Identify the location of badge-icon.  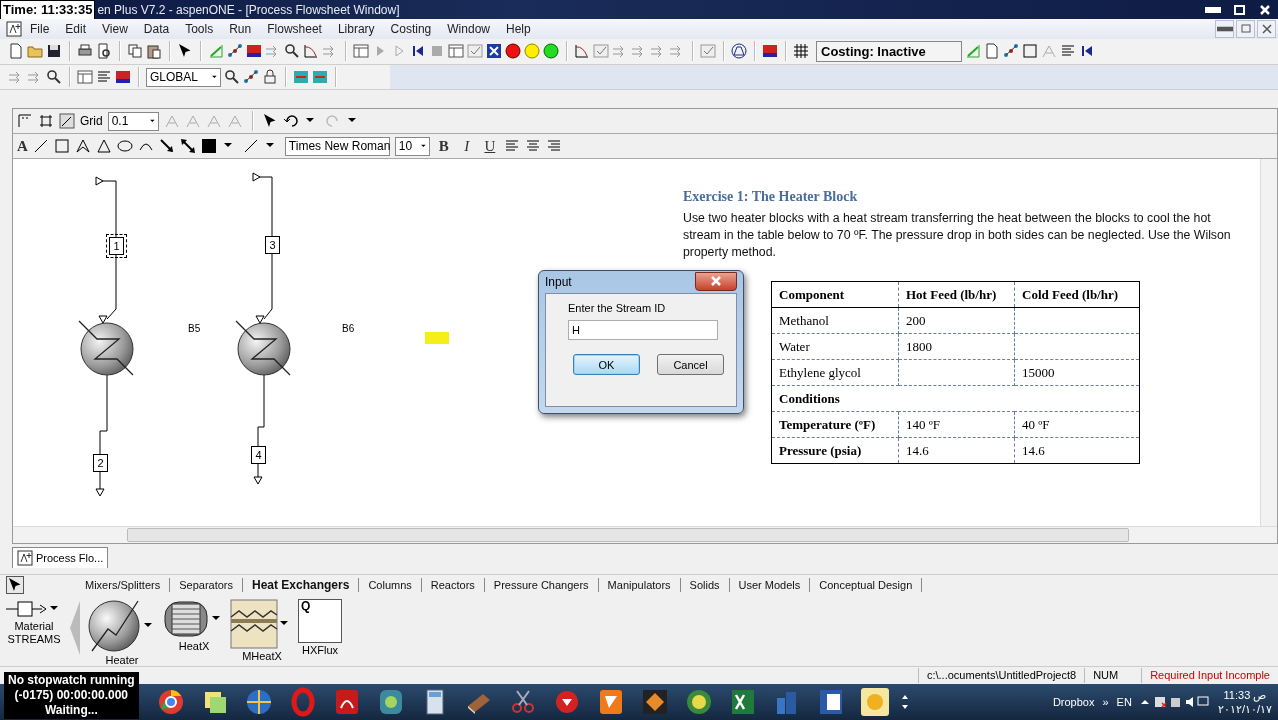
(770, 51).